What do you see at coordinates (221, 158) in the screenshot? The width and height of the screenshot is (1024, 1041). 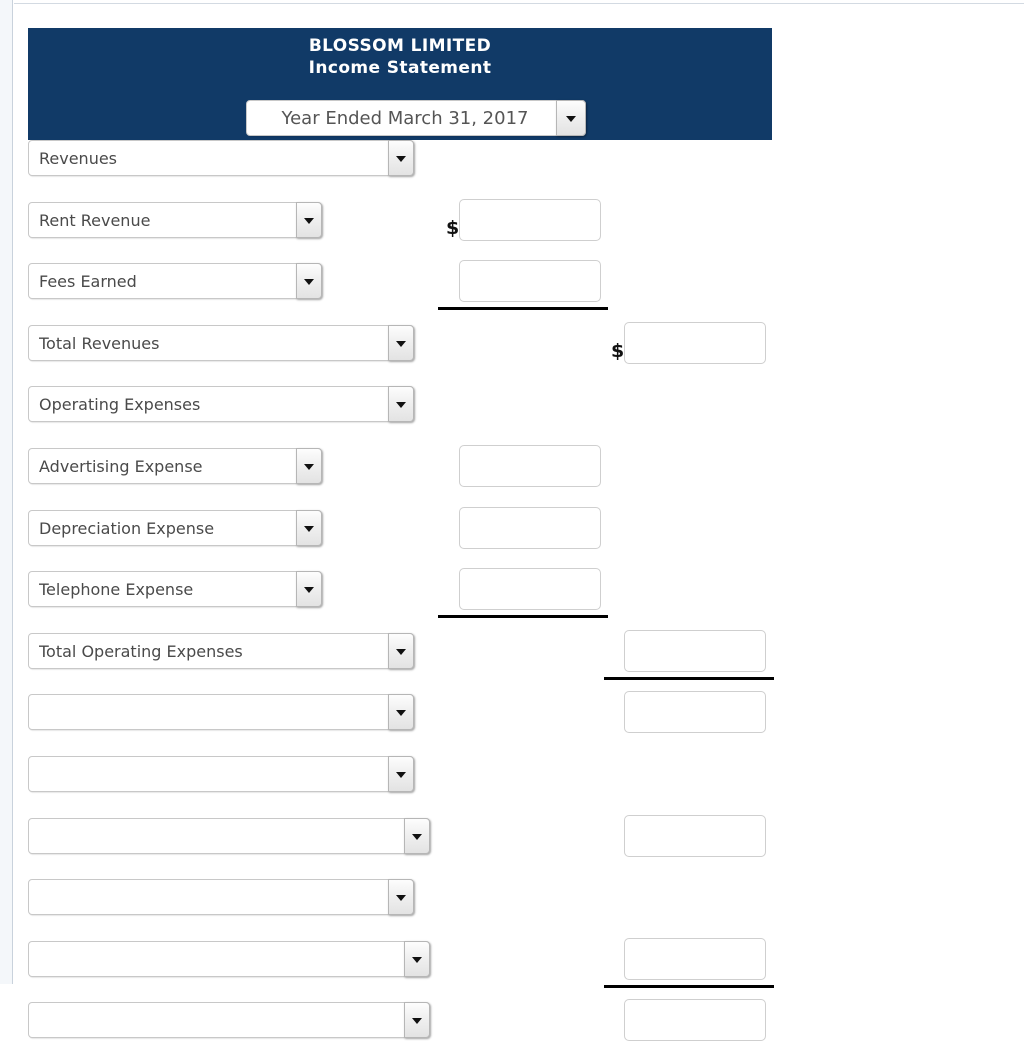 I see `account-select-1: Revenues` at bounding box center [221, 158].